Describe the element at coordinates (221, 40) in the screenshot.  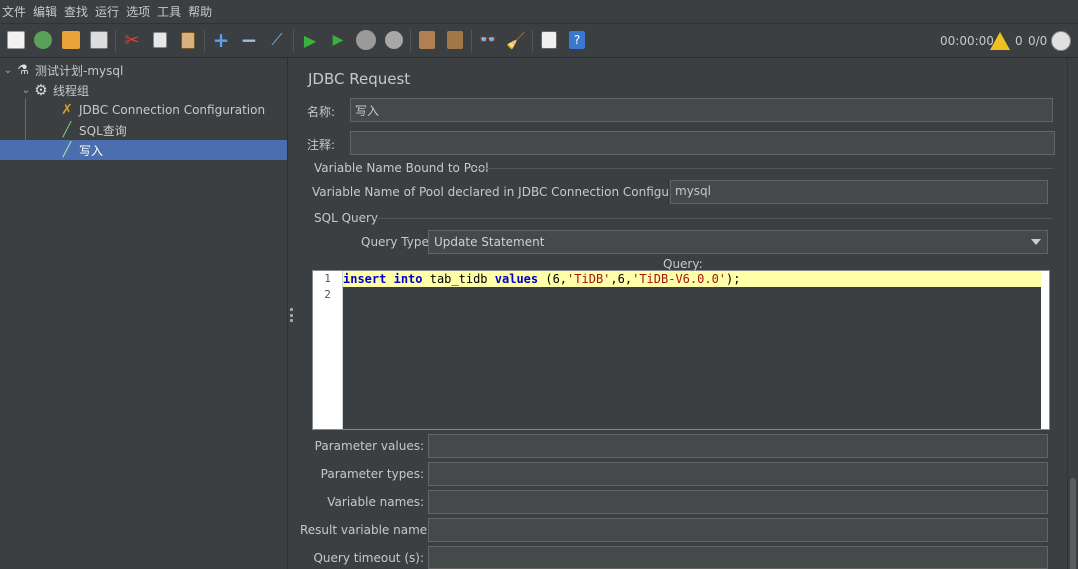
I see `expand-icon: +` at that location.